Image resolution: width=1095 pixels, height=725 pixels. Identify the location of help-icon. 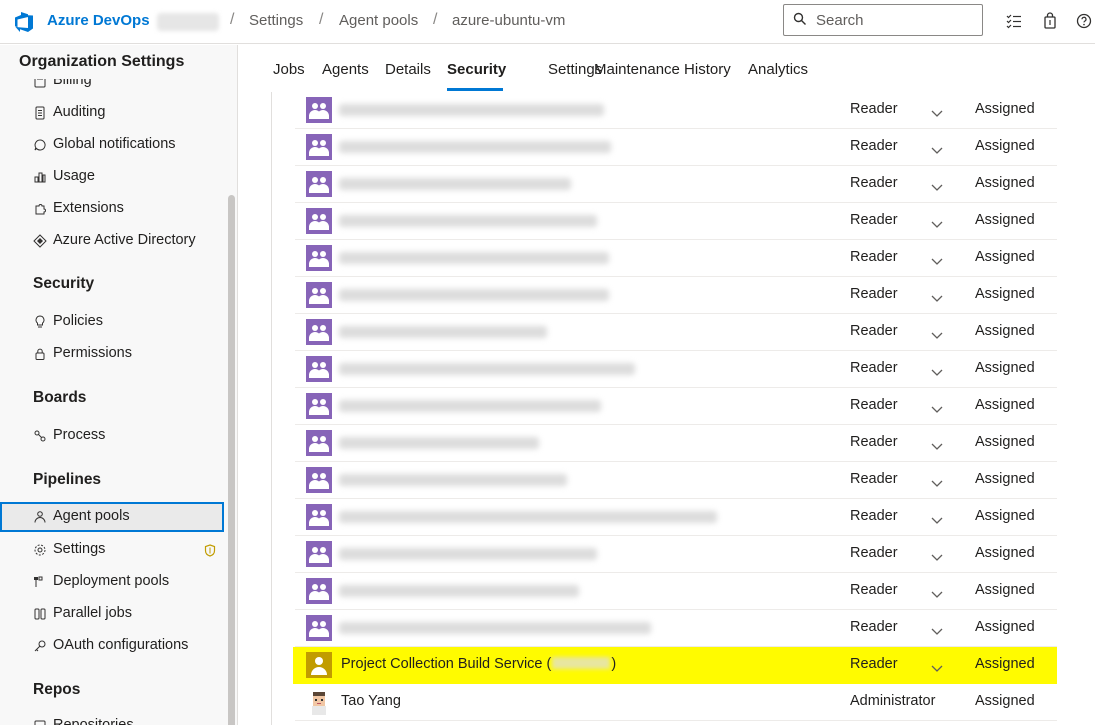
(1084, 21).